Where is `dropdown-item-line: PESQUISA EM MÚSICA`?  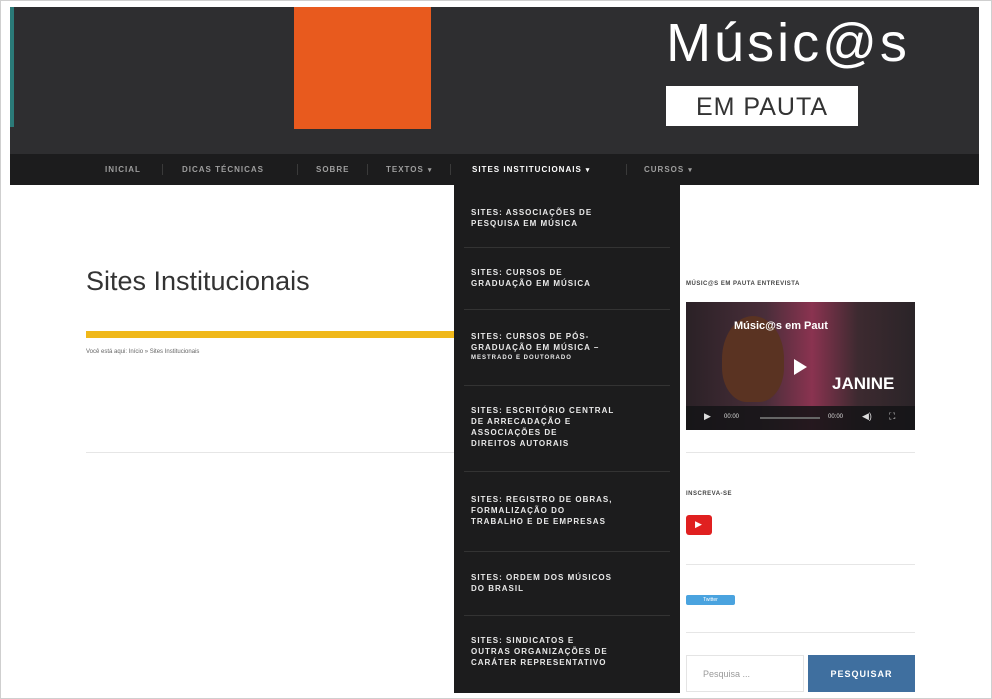 dropdown-item-line: PESQUISA EM MÚSICA is located at coordinates (525, 223).